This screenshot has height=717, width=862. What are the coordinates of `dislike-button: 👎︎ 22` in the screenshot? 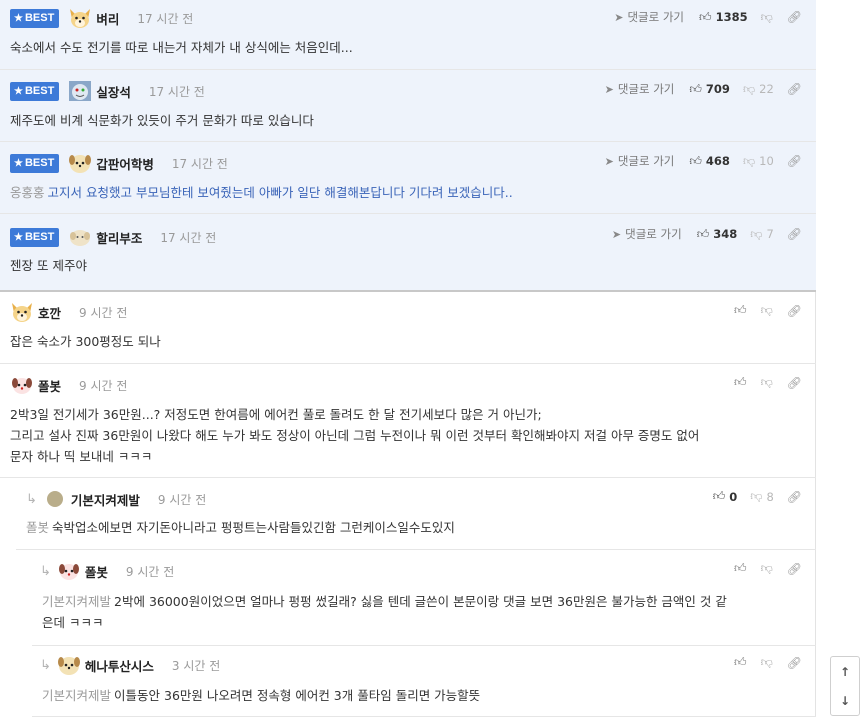 It's located at (758, 89).